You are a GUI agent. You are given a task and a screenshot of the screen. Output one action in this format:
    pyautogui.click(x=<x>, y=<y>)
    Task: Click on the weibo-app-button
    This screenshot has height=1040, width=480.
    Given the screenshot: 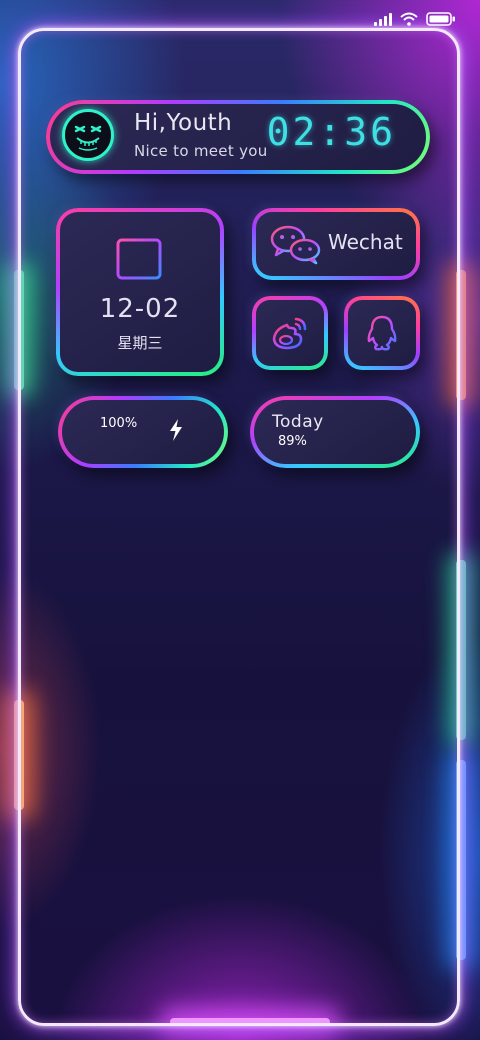 What is the action you would take?
    pyautogui.click(x=290, y=333)
    